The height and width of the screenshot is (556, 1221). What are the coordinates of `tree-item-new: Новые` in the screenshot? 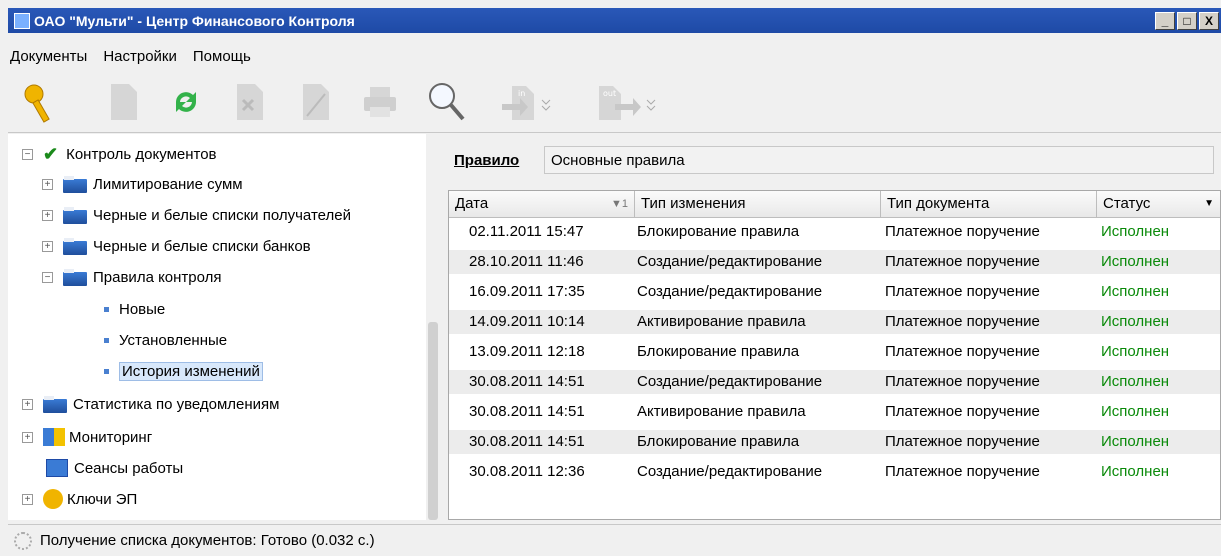 It's located at (134, 309).